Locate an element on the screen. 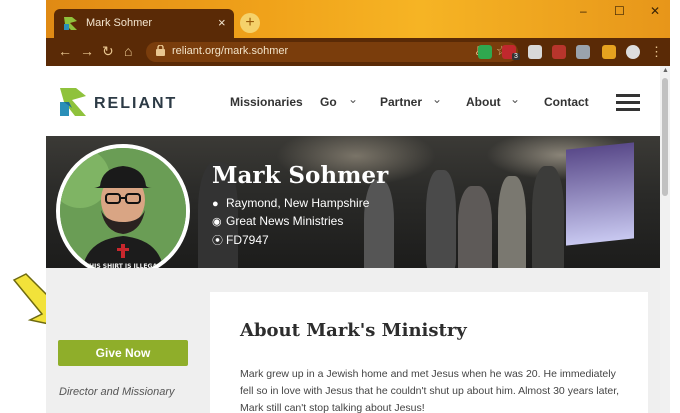 The width and height of the screenshot is (680, 413). browser-tab: Mark Sohmer × is located at coordinates (144, 23).